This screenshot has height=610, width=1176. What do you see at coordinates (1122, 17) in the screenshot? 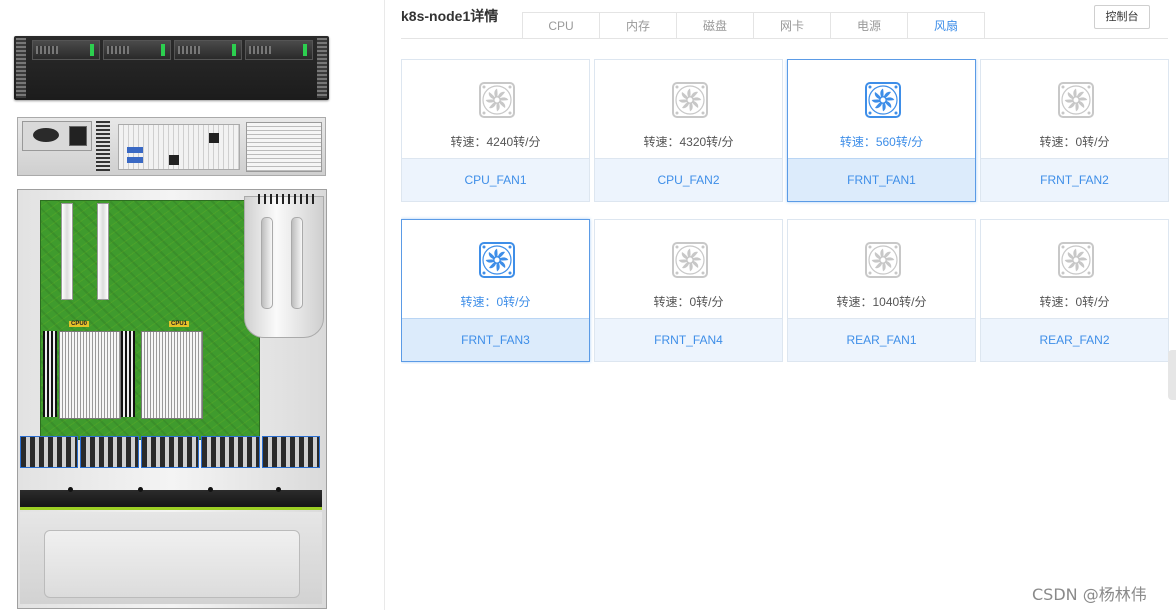
I see `console-button: 控制台` at bounding box center [1122, 17].